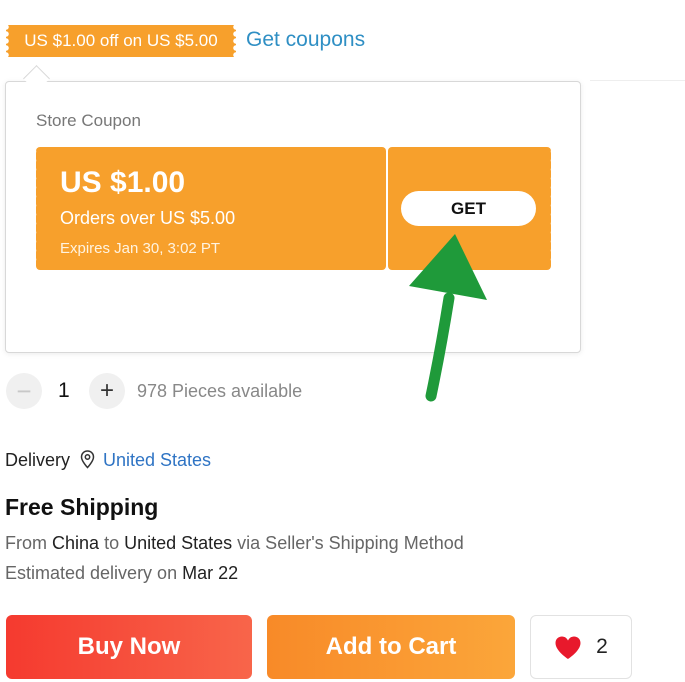 The width and height of the screenshot is (685, 682). Describe the element at coordinates (87, 459) in the screenshot. I see `map-pin-icon` at that location.